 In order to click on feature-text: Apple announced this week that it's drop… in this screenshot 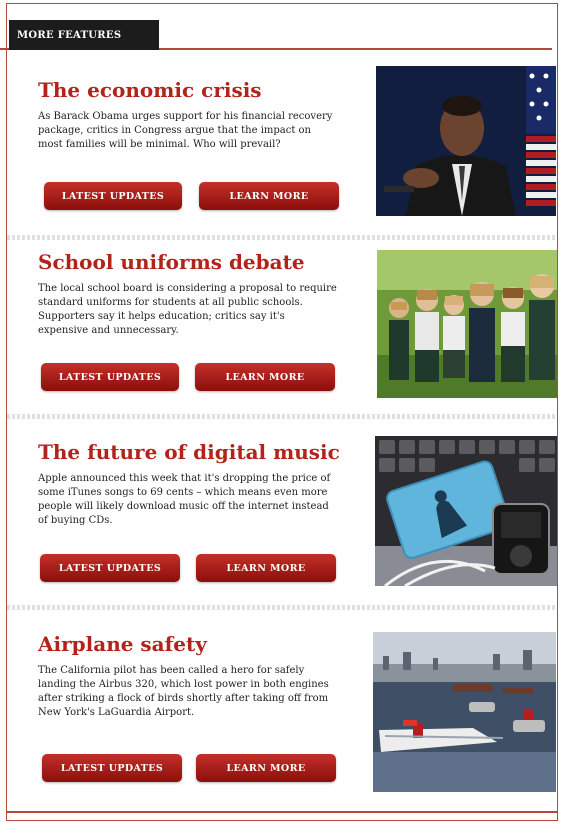, I will do `click(184, 499)`.